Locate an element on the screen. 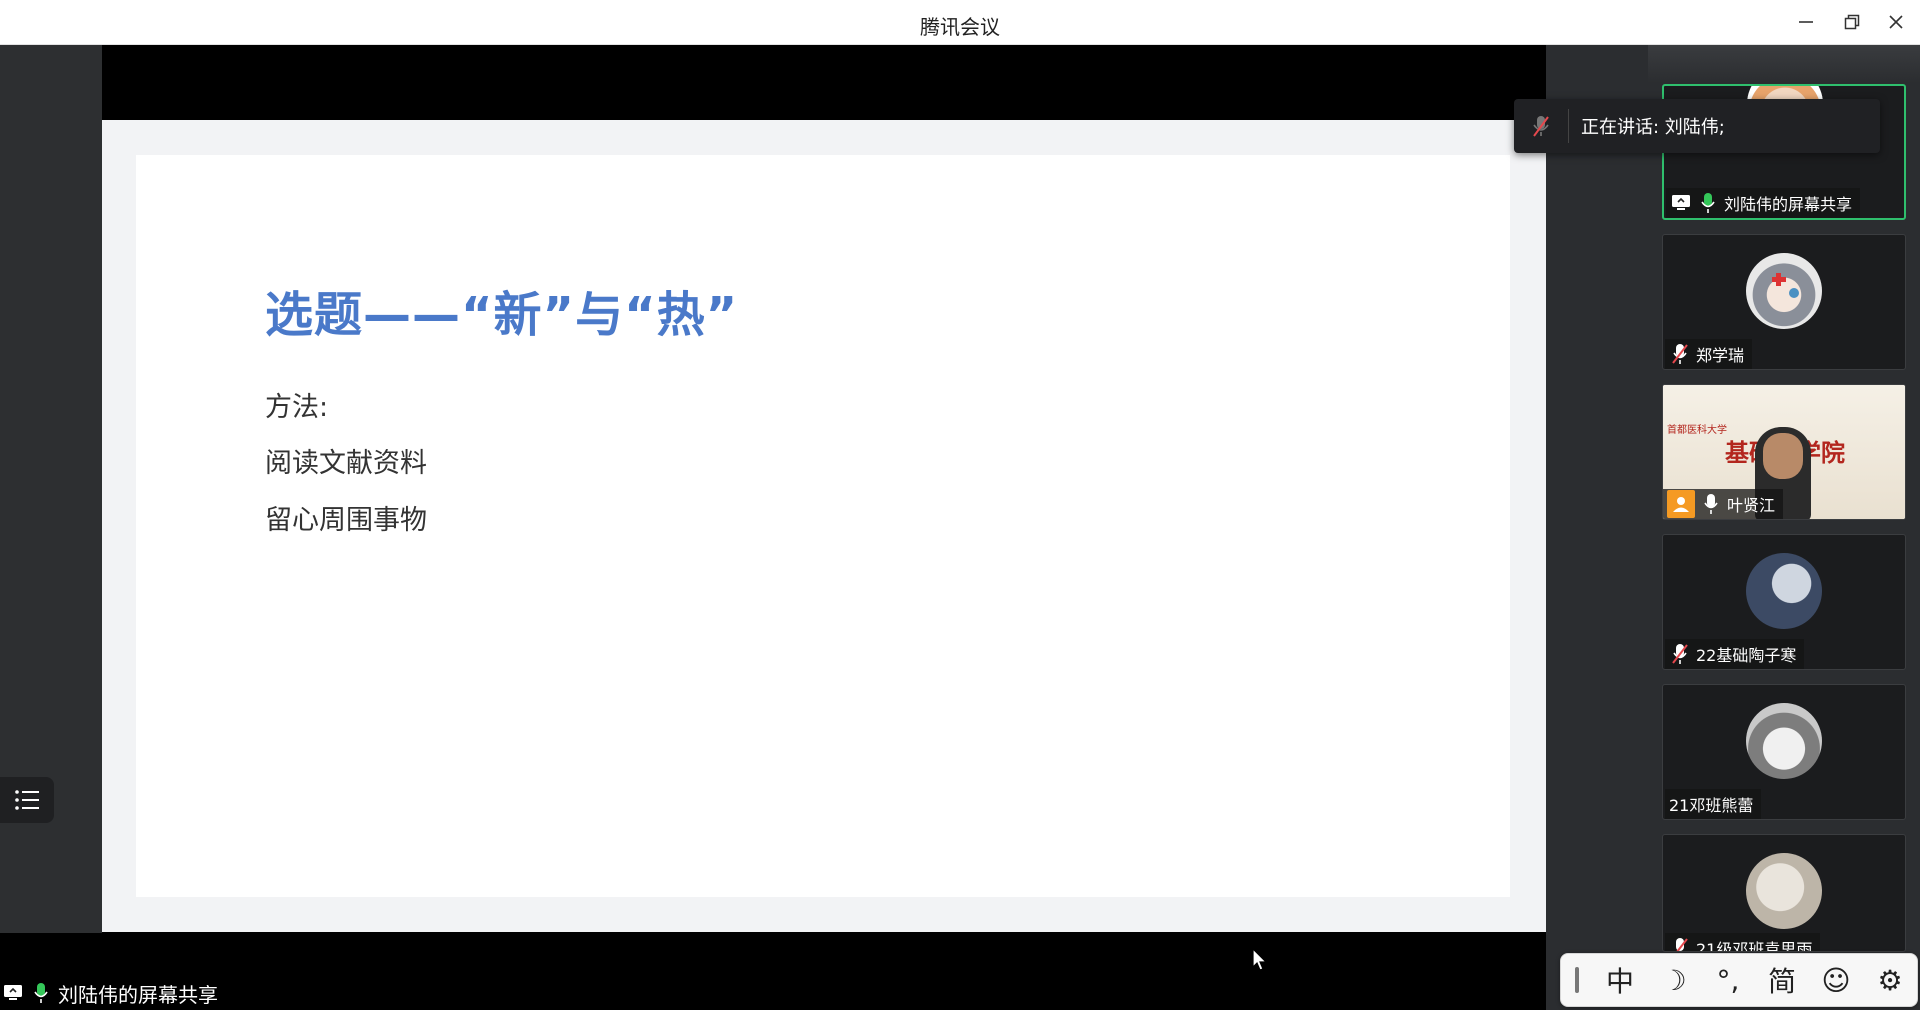 The height and width of the screenshot is (1010, 1920). minimize-button is located at coordinates (1806, 22).